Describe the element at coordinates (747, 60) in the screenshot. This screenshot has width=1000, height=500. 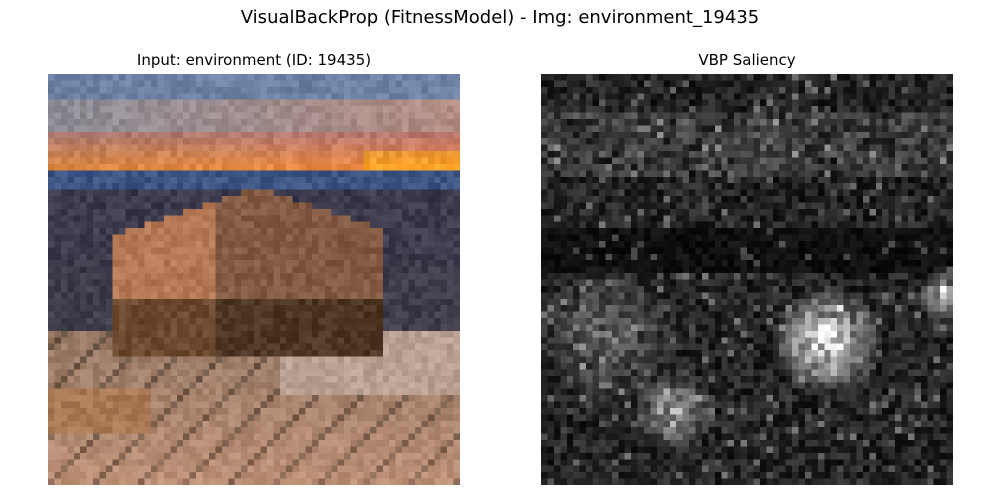
I see `saliency-panel-title: VBP Saliency` at that location.